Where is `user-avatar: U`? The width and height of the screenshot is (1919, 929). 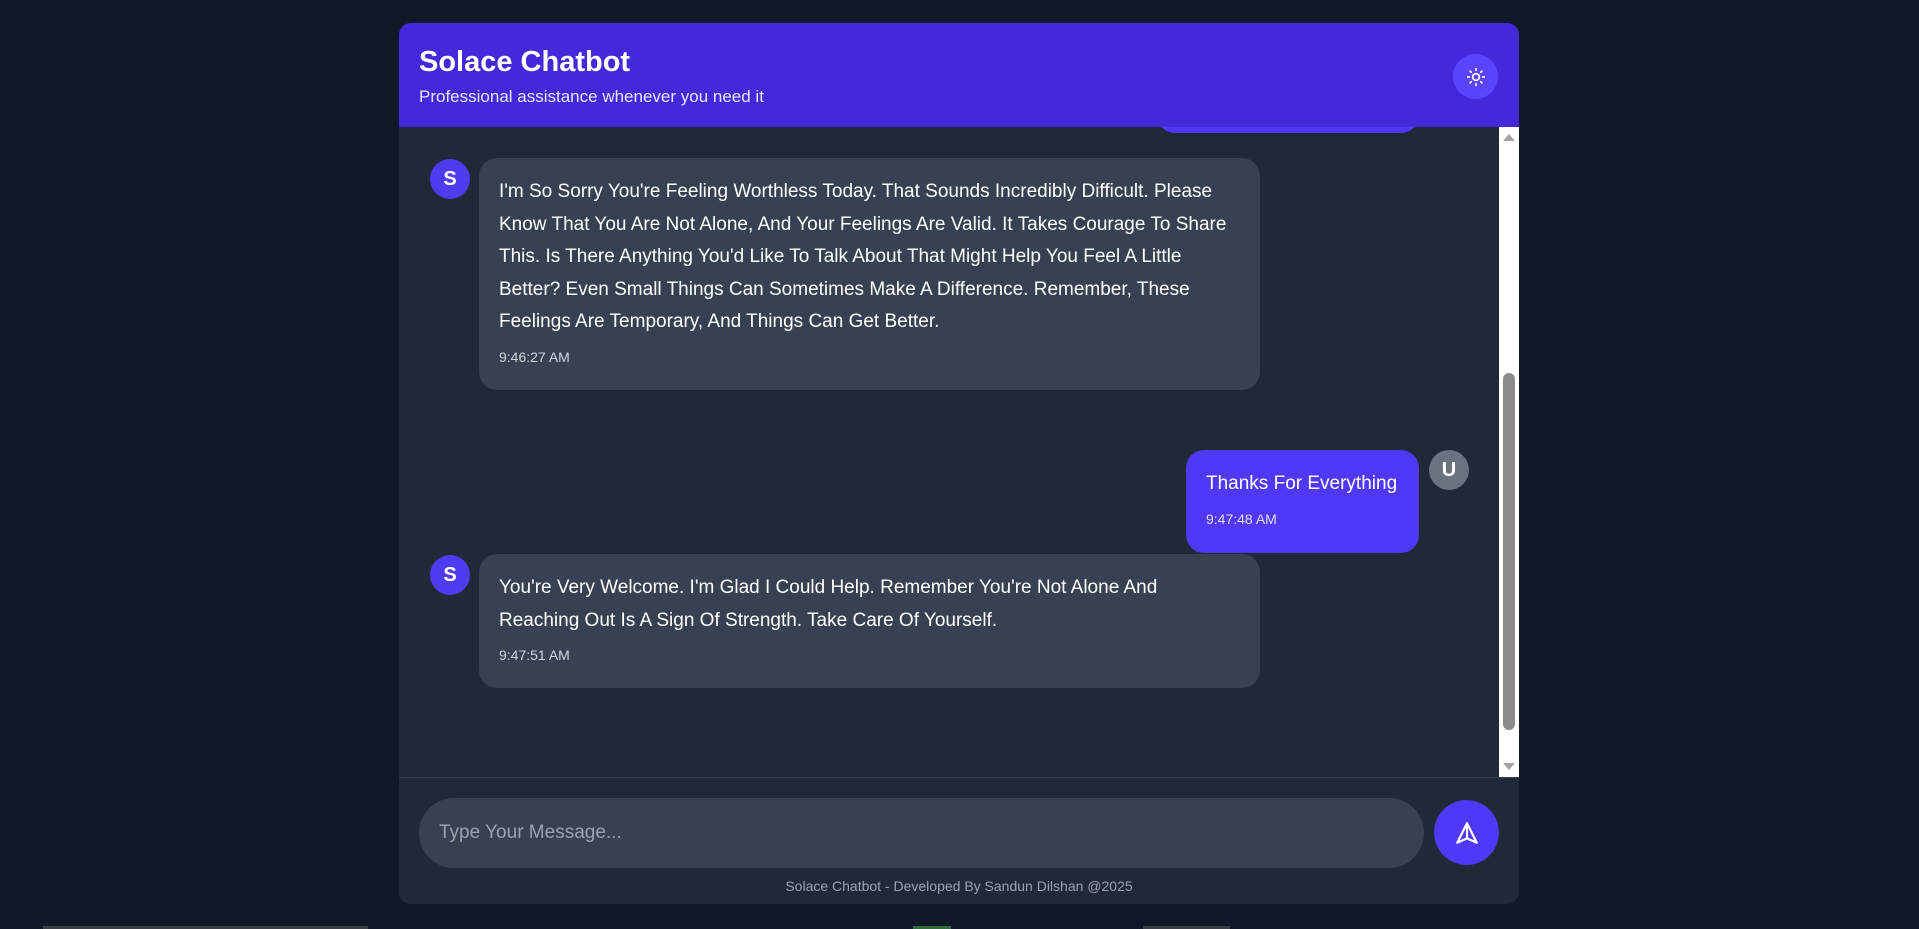
user-avatar: U is located at coordinates (1449, 470).